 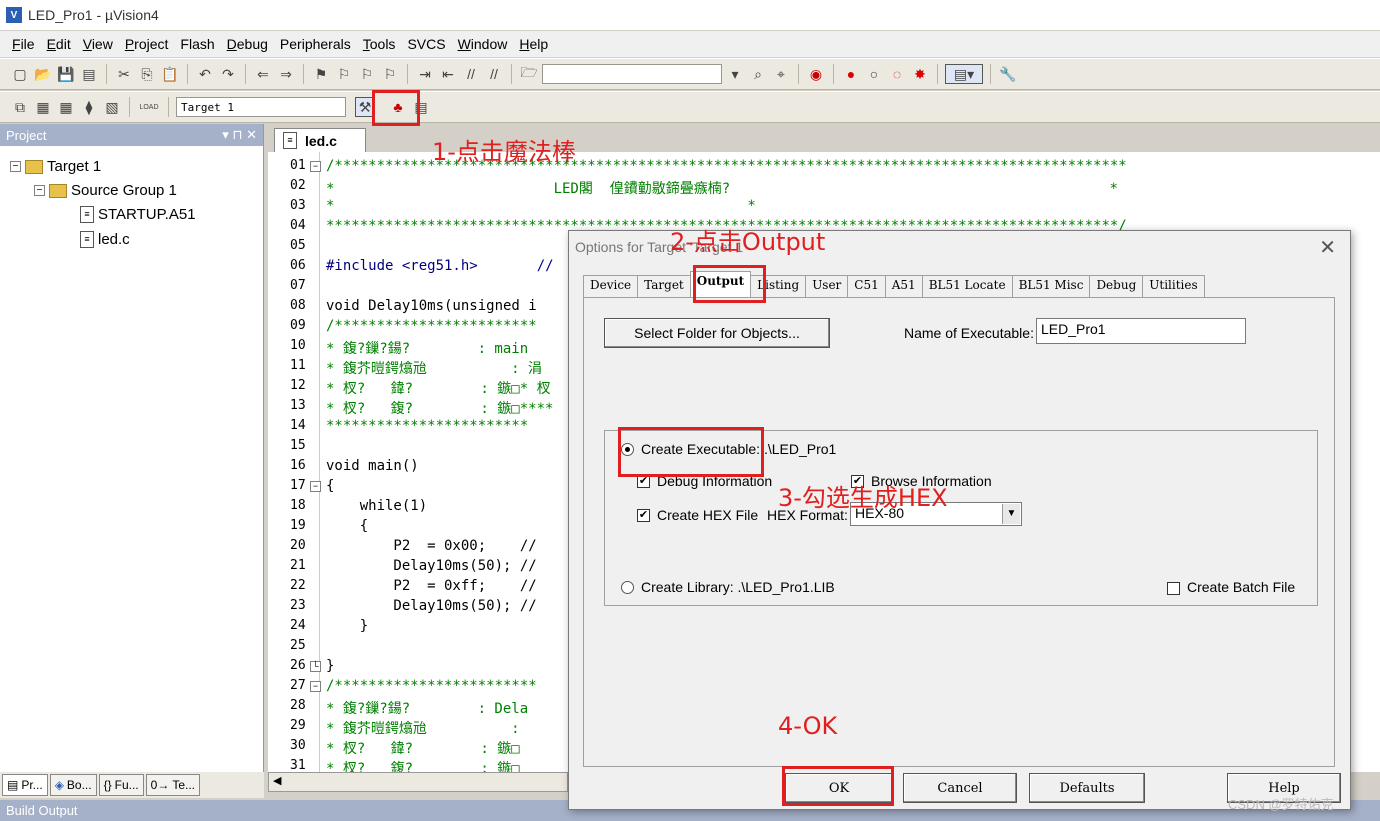 I want to click on editor-tab-ledc: ≡ led.c, so click(x=320, y=140).